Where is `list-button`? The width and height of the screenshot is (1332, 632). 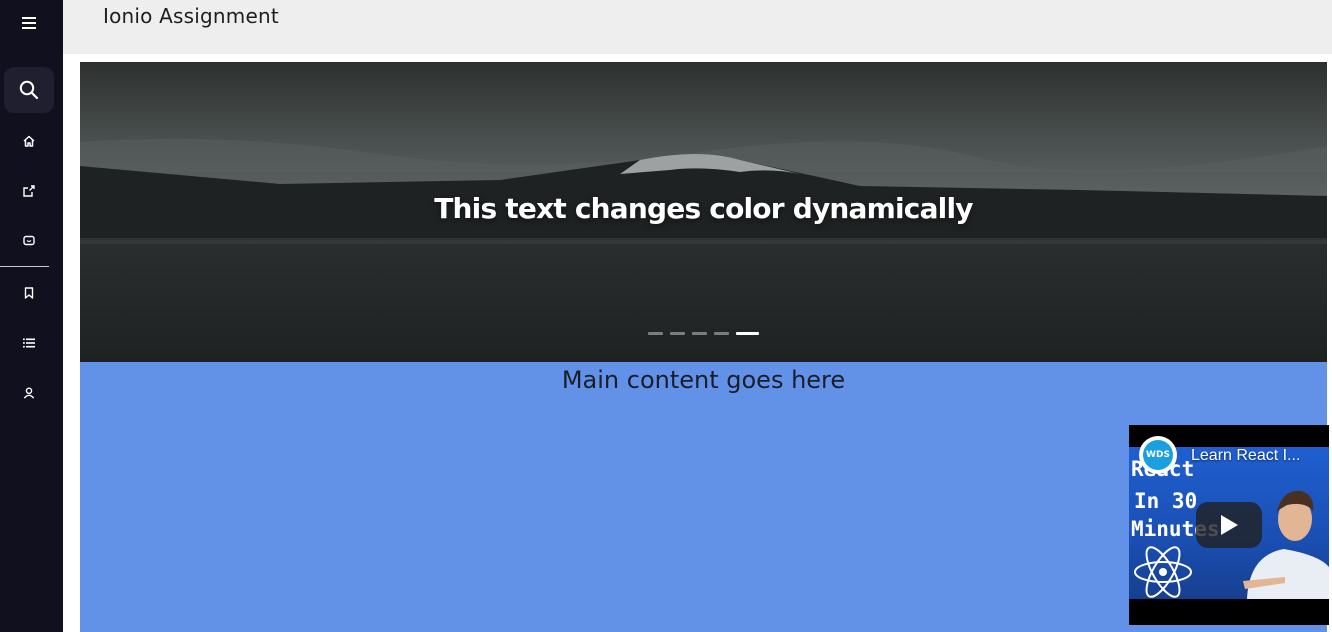
list-button is located at coordinates (29, 343).